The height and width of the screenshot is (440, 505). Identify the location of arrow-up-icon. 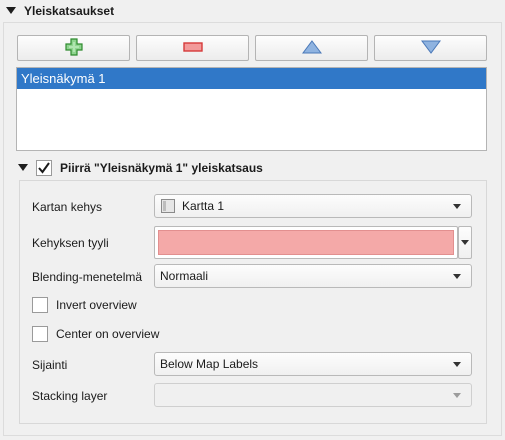
(311, 48).